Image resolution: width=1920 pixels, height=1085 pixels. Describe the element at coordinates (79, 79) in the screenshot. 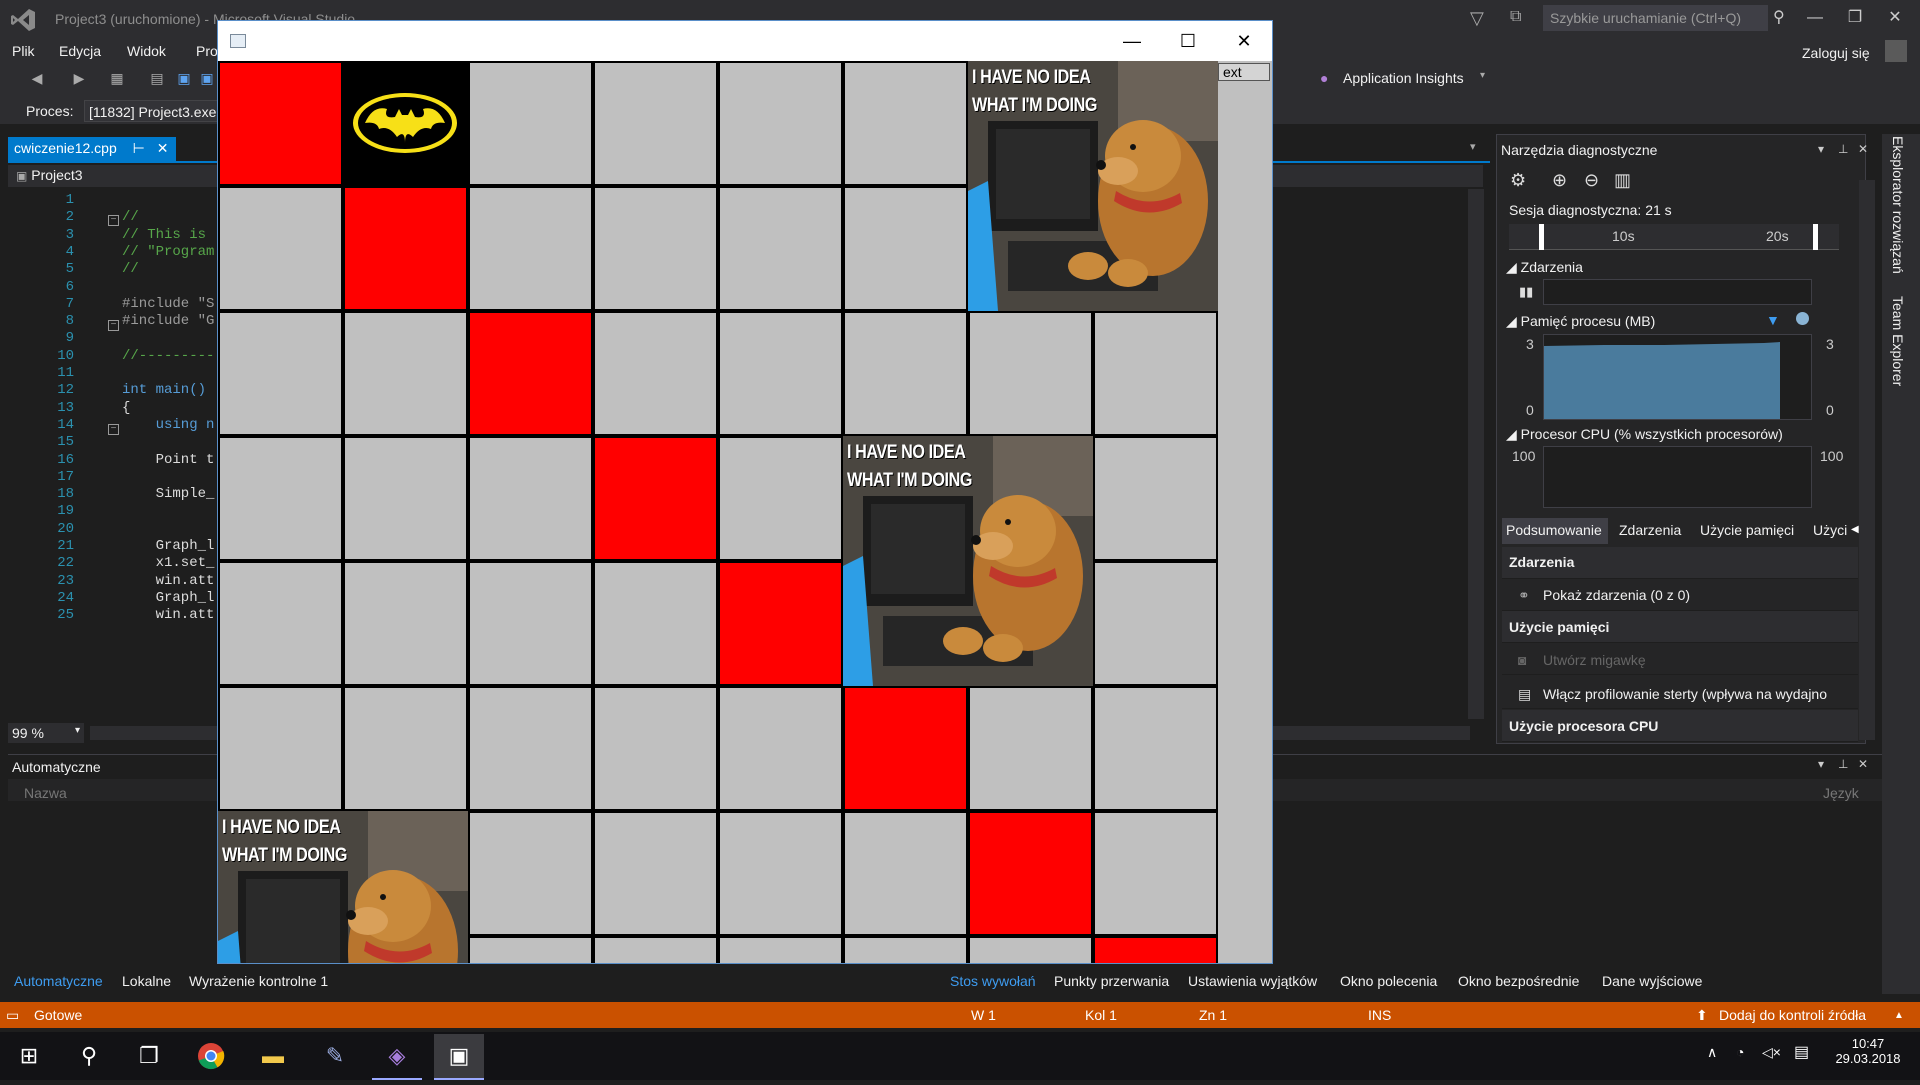

I see `forward-icon: ▶` at that location.